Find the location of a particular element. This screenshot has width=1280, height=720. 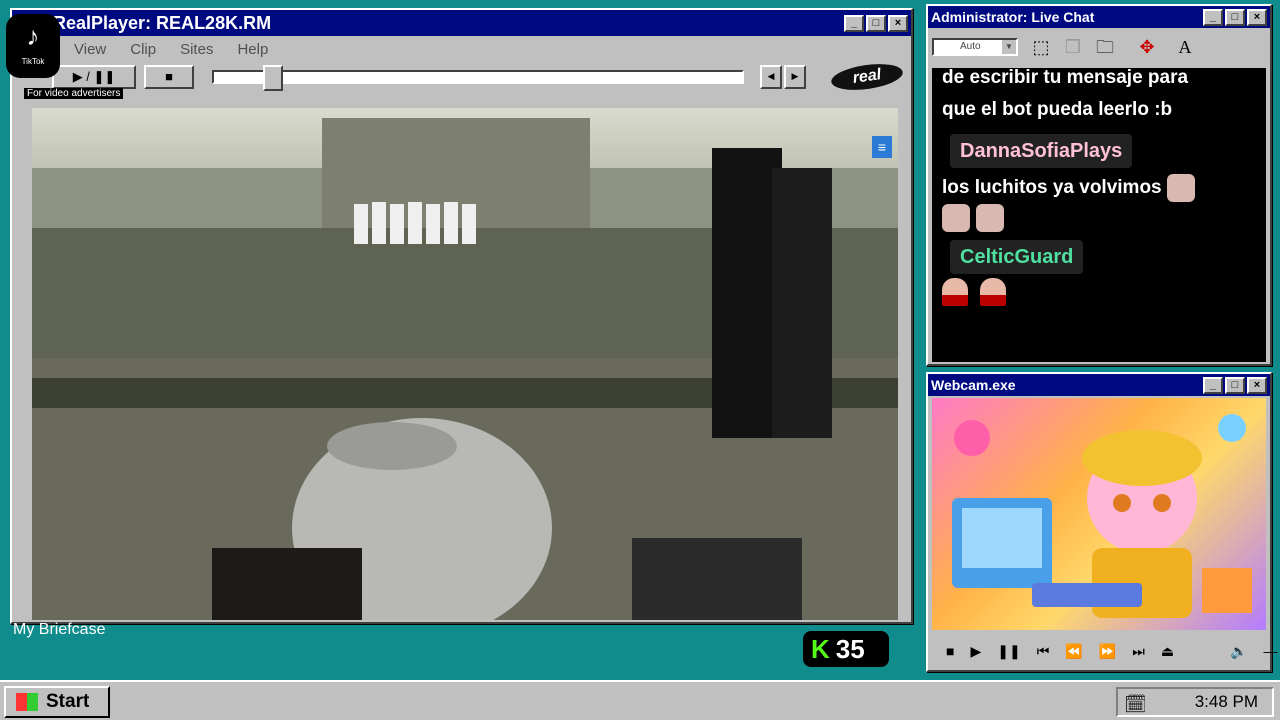

tiktok-label: TikTok is located at coordinates (33, 61).